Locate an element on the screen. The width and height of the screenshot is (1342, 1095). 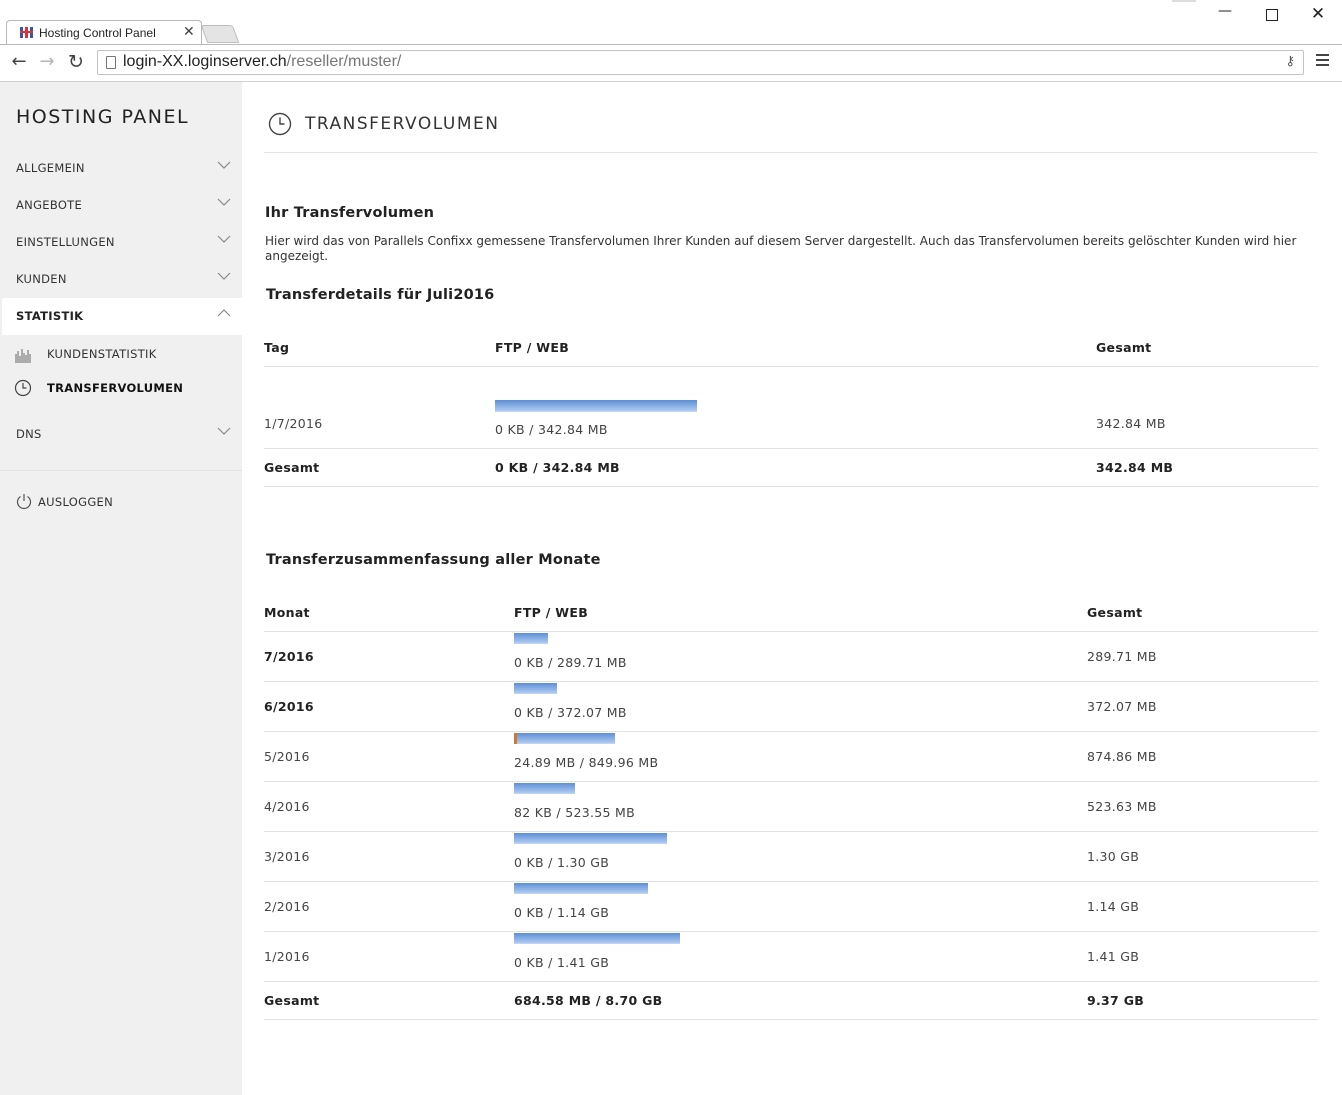
summary-sum-ftpweb: 684.58 MB / 8.70 GB is located at coordinates (588, 1000).